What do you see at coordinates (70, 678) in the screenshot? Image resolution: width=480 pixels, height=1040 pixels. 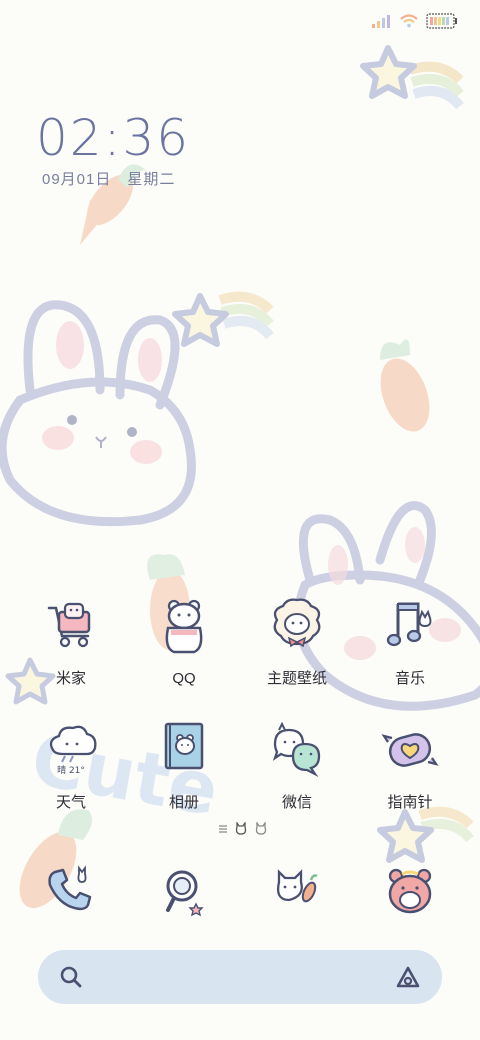 I see `app-label: 米家` at bounding box center [70, 678].